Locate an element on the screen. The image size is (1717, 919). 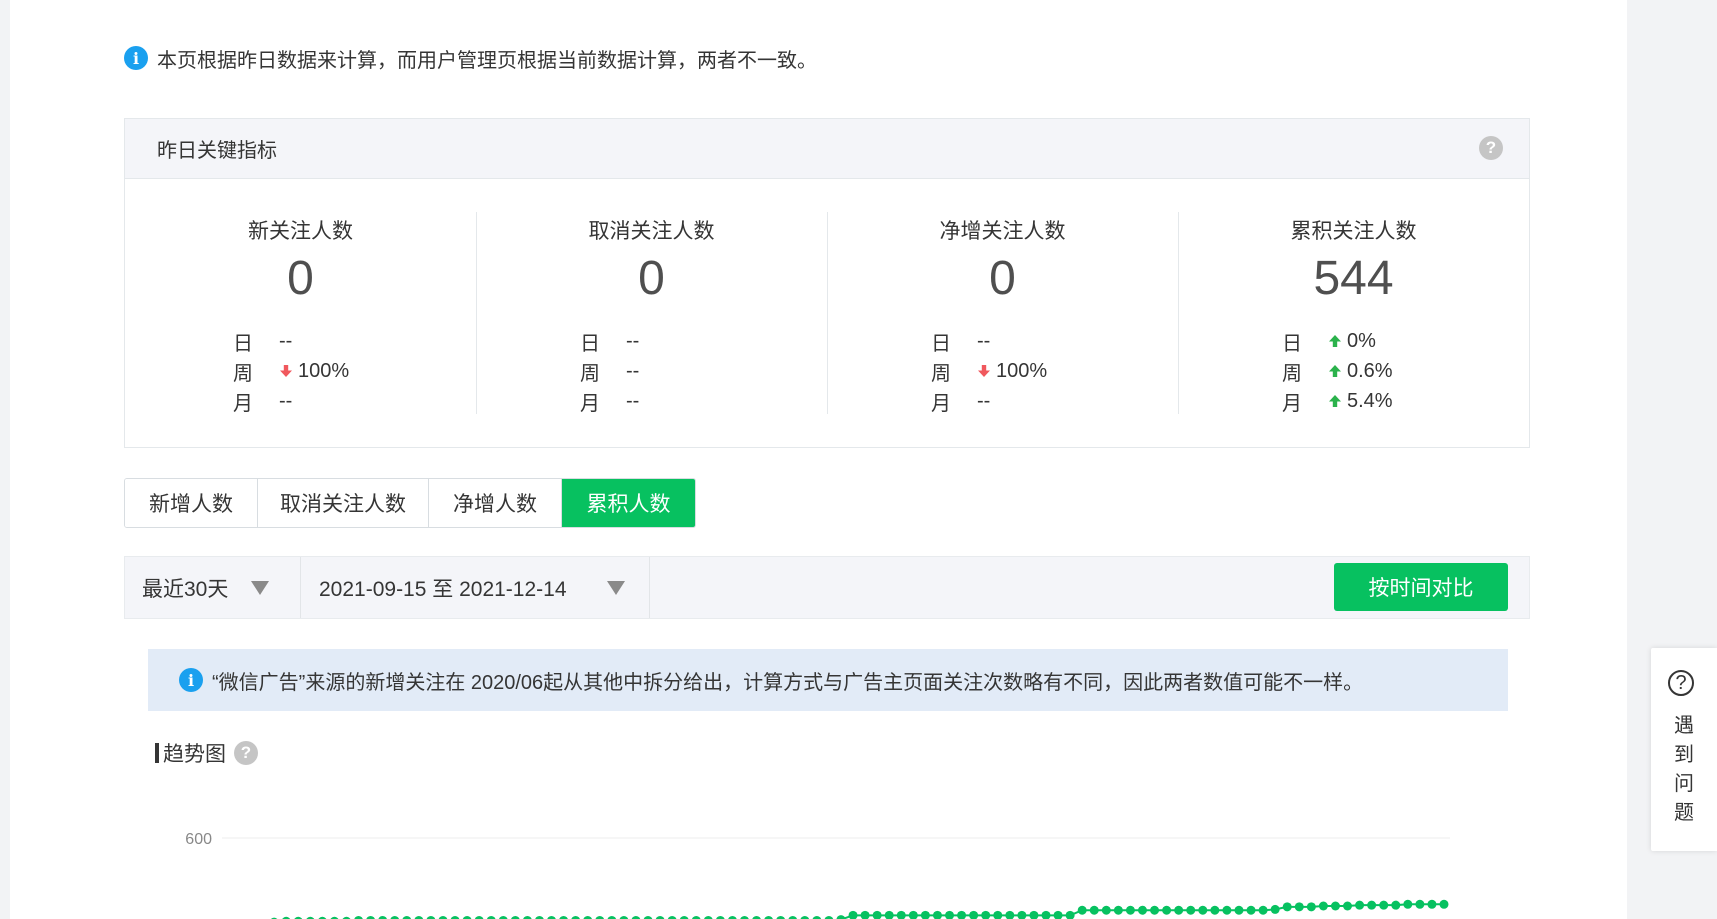
kpi-change-list: 日 -- 周 100% 月 -- is located at coordinates (989, 371).